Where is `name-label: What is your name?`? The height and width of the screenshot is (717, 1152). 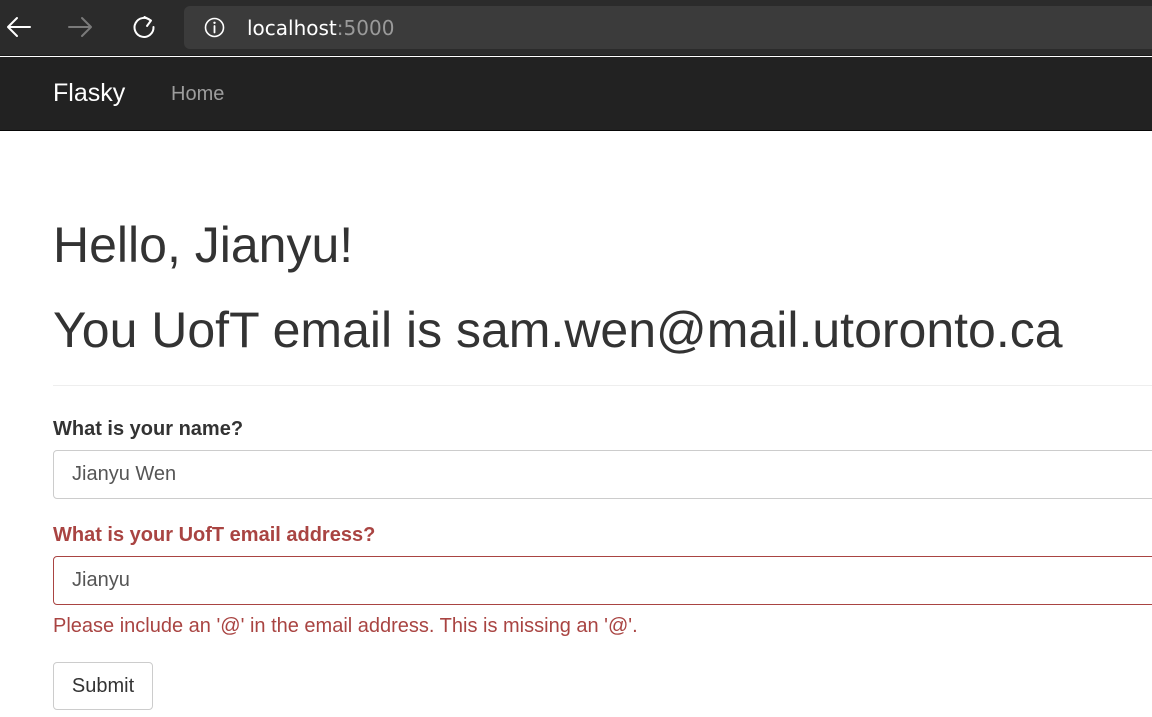 name-label: What is your name? is located at coordinates (148, 429).